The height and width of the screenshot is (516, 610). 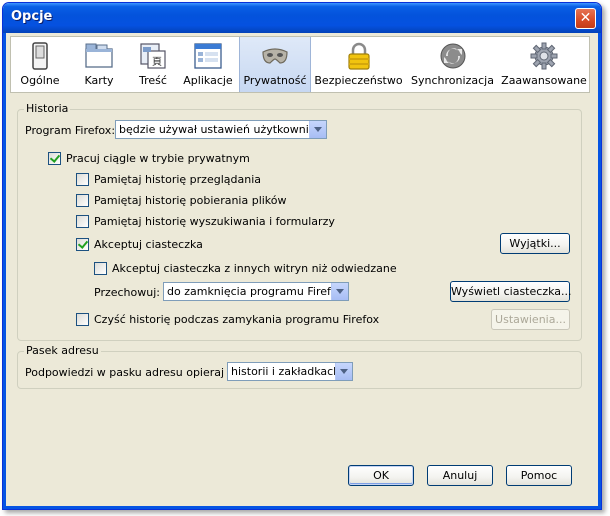 I want to click on tab-advanced: Zaawansowane, so click(x=544, y=64).